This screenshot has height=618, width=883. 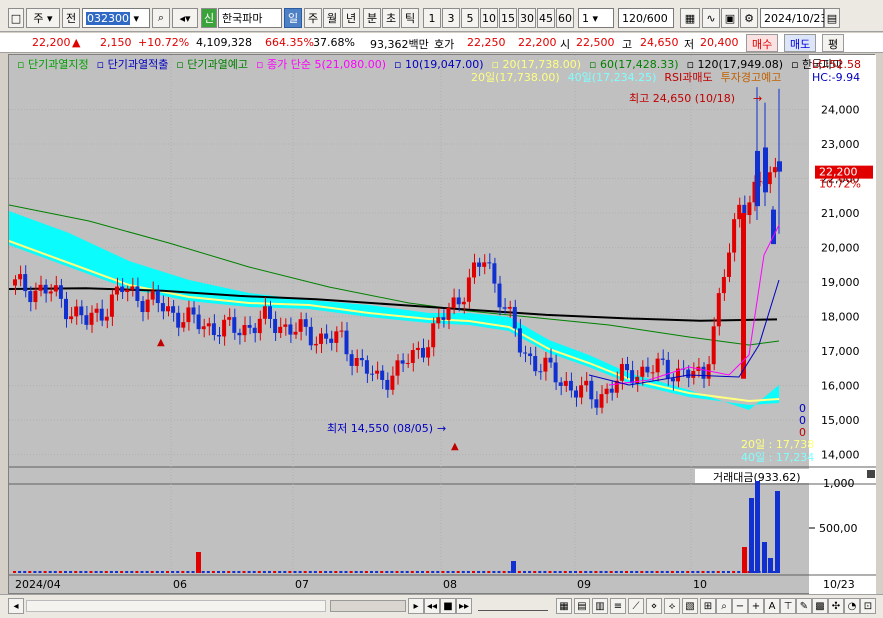 What do you see at coordinates (116, 18) in the screenshot?
I see `stock-code-input: 032300 ▾` at bounding box center [116, 18].